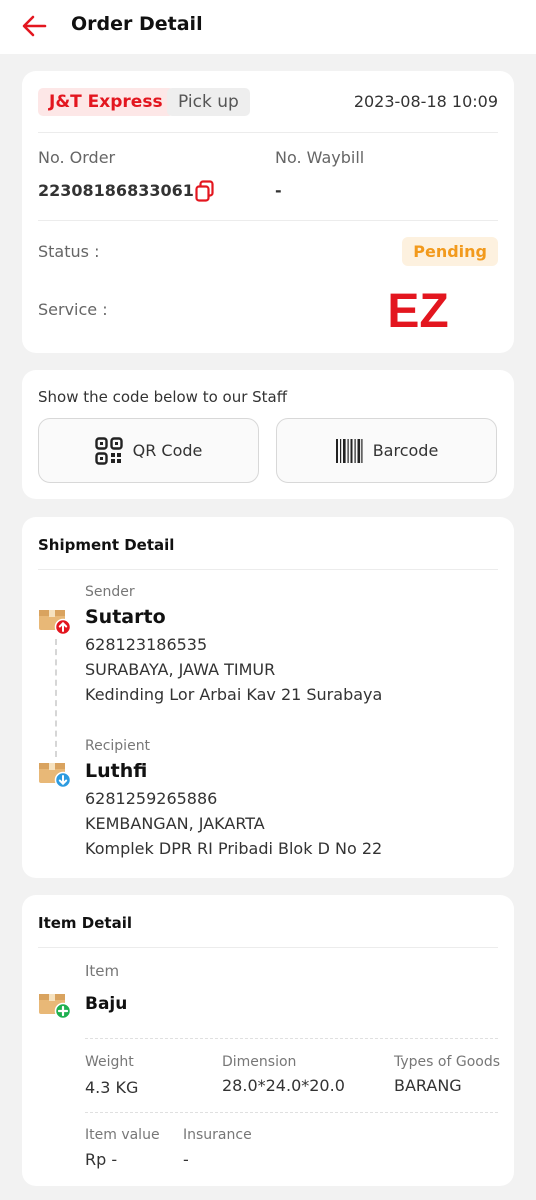 The height and width of the screenshot is (1200, 536). Describe the element at coordinates (278, 190) in the screenshot. I see `waybill-value: -` at that location.